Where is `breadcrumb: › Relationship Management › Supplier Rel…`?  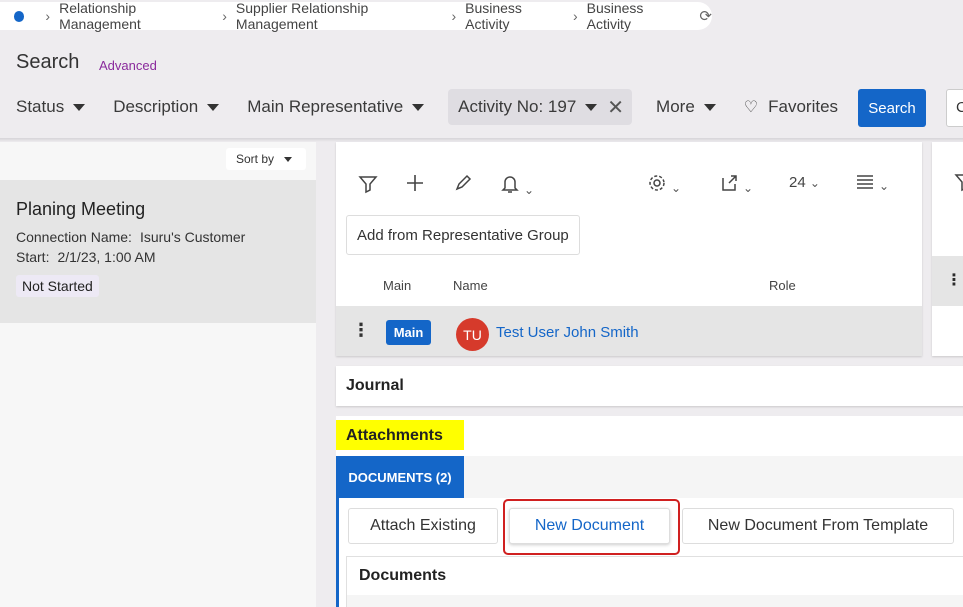 breadcrumb: › Relationship Management › Supplier Rel… is located at coordinates (356, 16).